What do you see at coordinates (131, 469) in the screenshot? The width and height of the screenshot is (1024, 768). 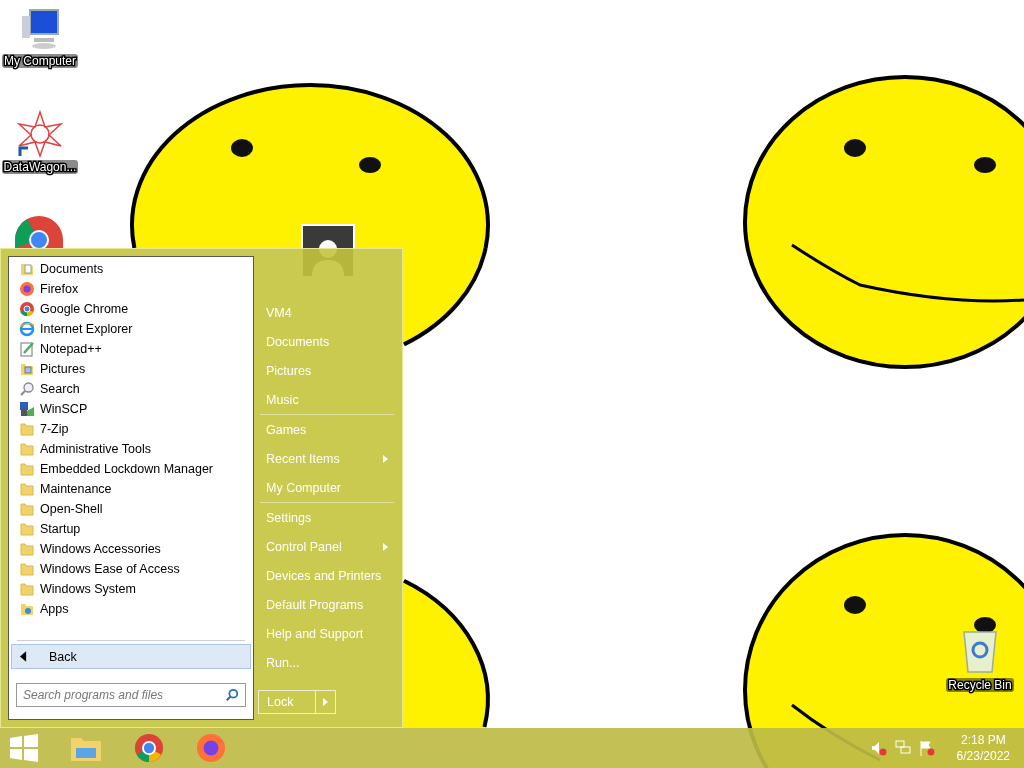 I see `menu-item: Embedded Lockdown Manager` at bounding box center [131, 469].